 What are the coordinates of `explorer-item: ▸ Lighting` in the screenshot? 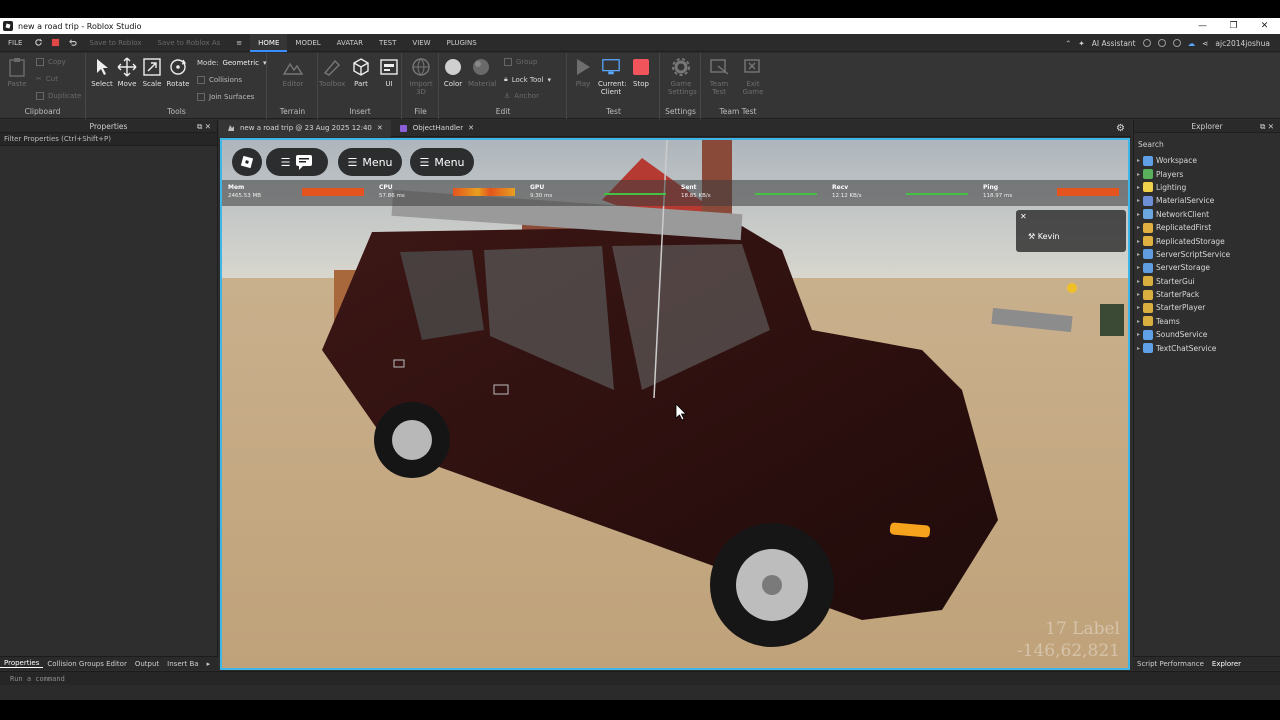 It's located at (1207, 187).